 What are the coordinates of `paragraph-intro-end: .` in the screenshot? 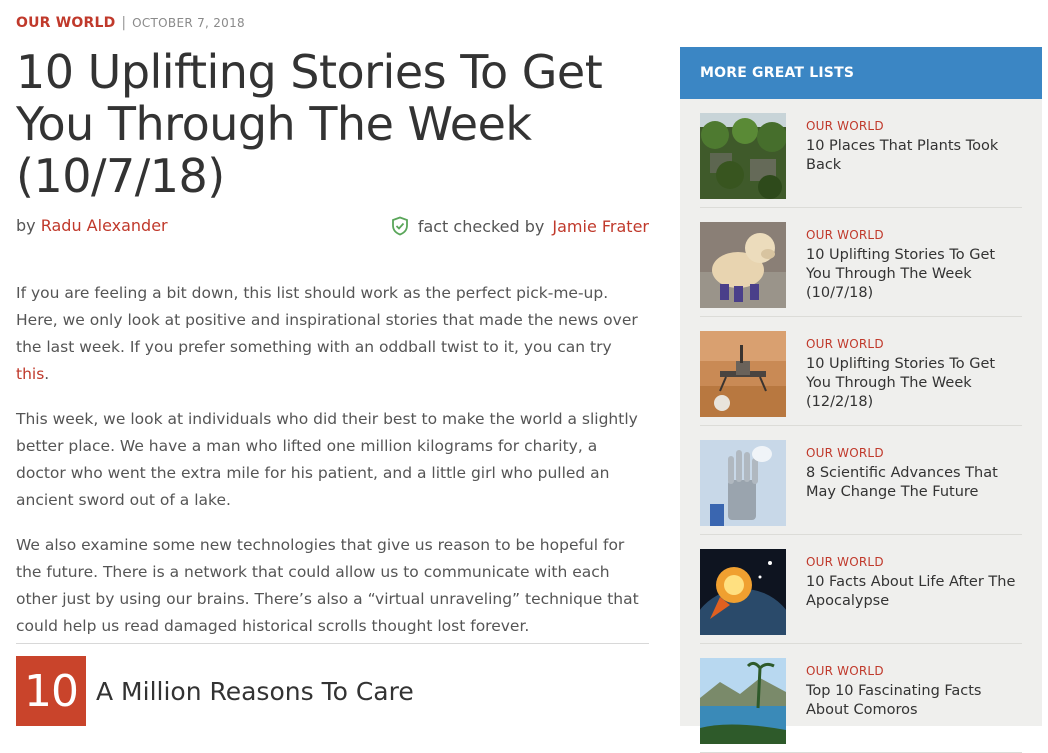 It's located at (47, 374).